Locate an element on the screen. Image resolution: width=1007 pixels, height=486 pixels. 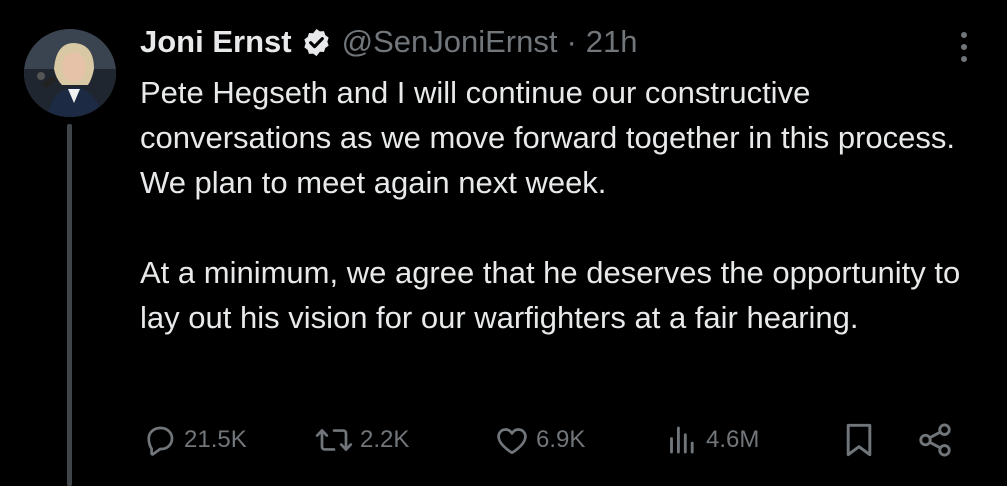
author-name: Joni Ernst is located at coordinates (216, 42).